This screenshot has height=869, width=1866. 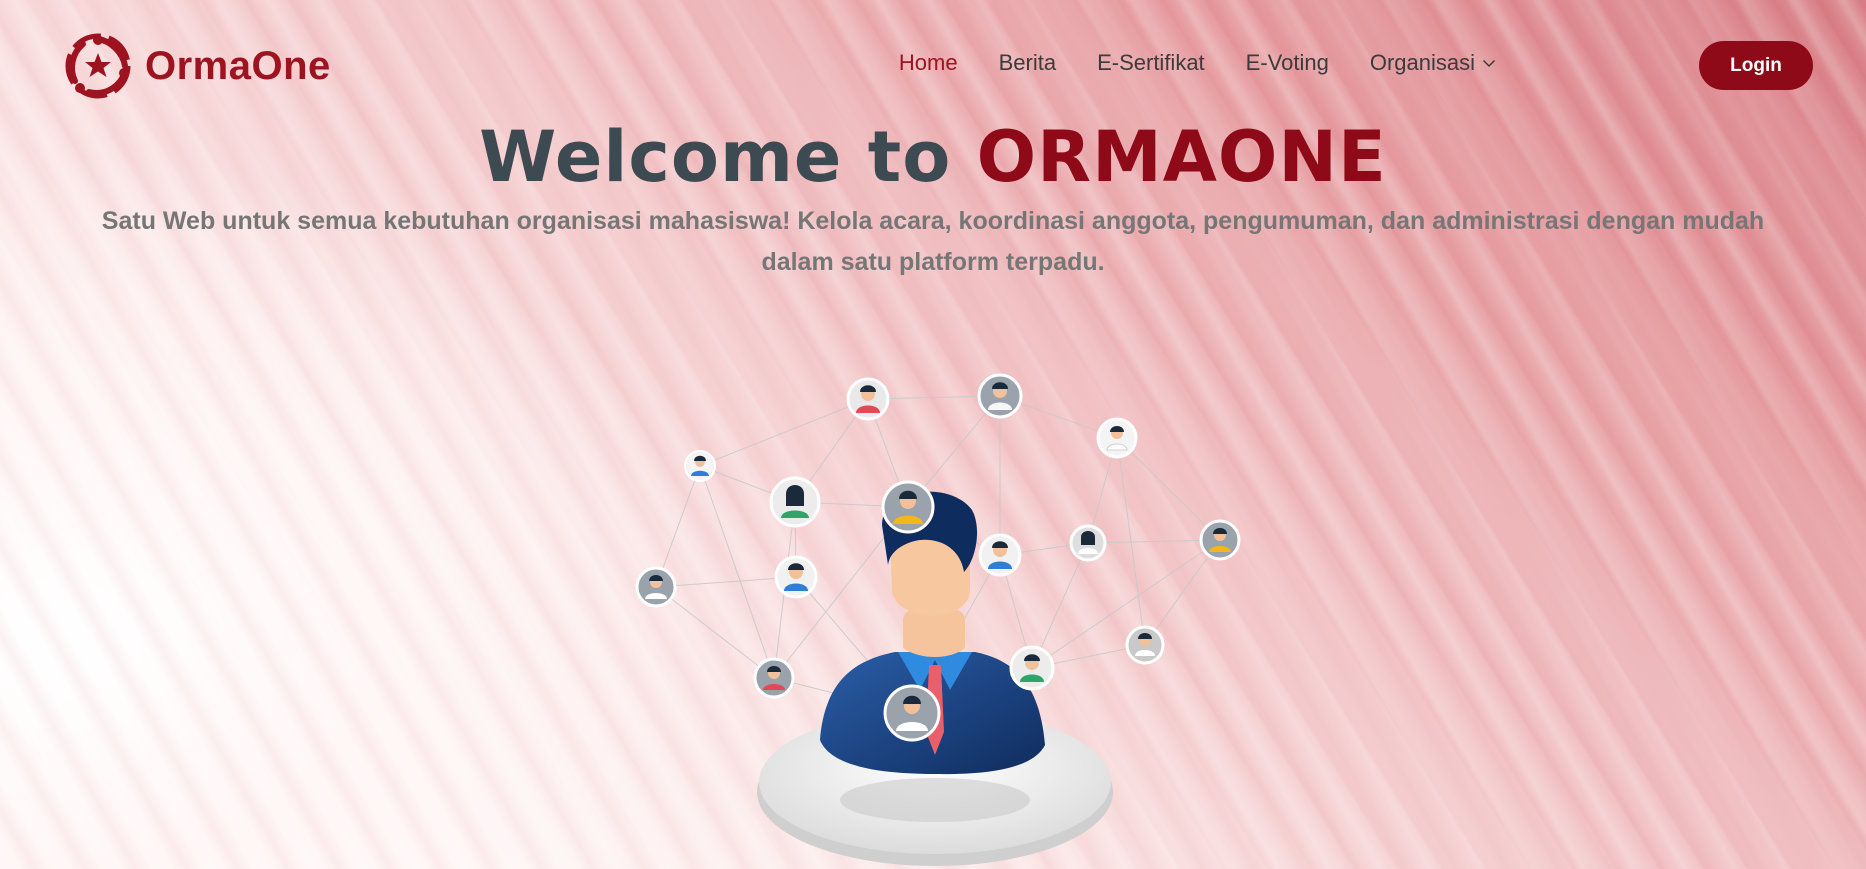 I want to click on hero-title: Welcome to ORMAONE, so click(x=933, y=157).